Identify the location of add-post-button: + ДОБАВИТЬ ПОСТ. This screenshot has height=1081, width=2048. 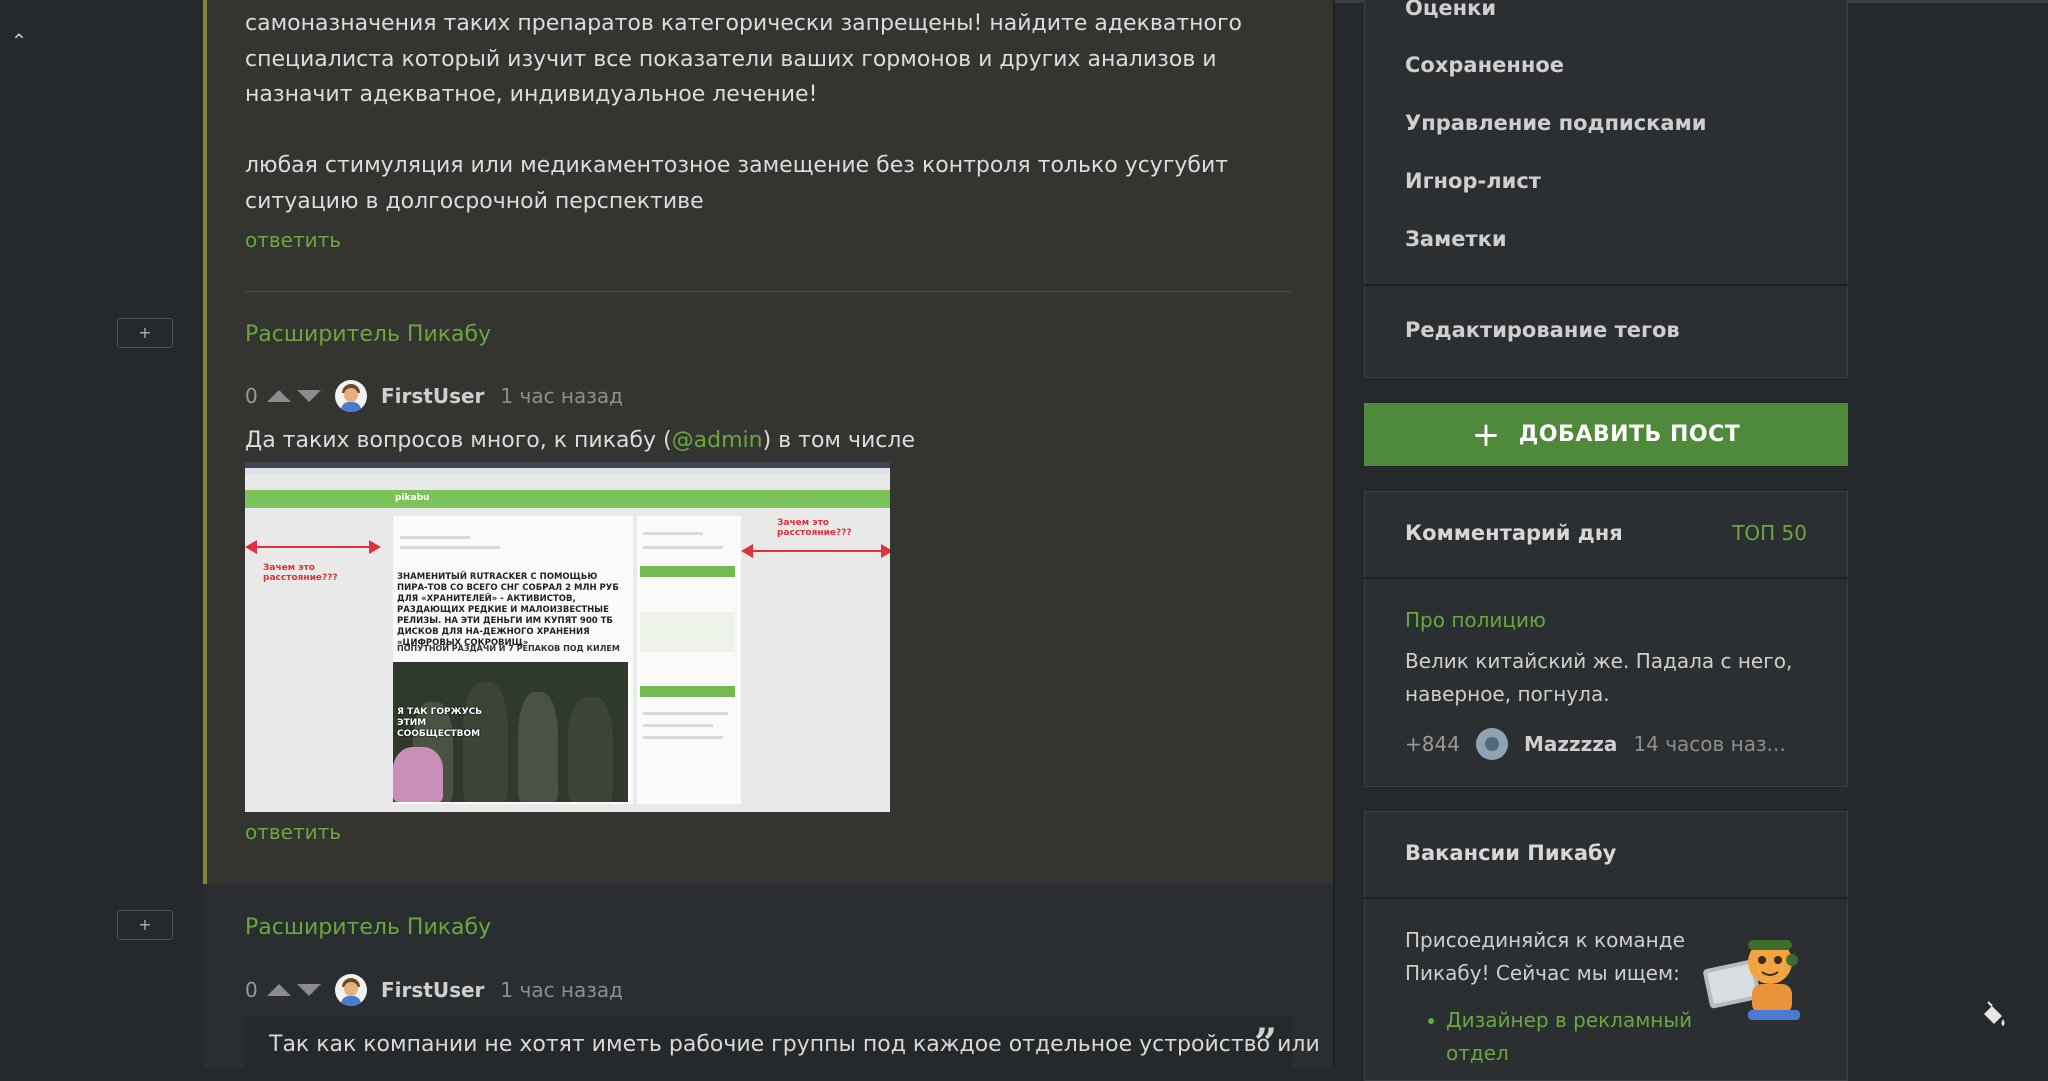
(1606, 434).